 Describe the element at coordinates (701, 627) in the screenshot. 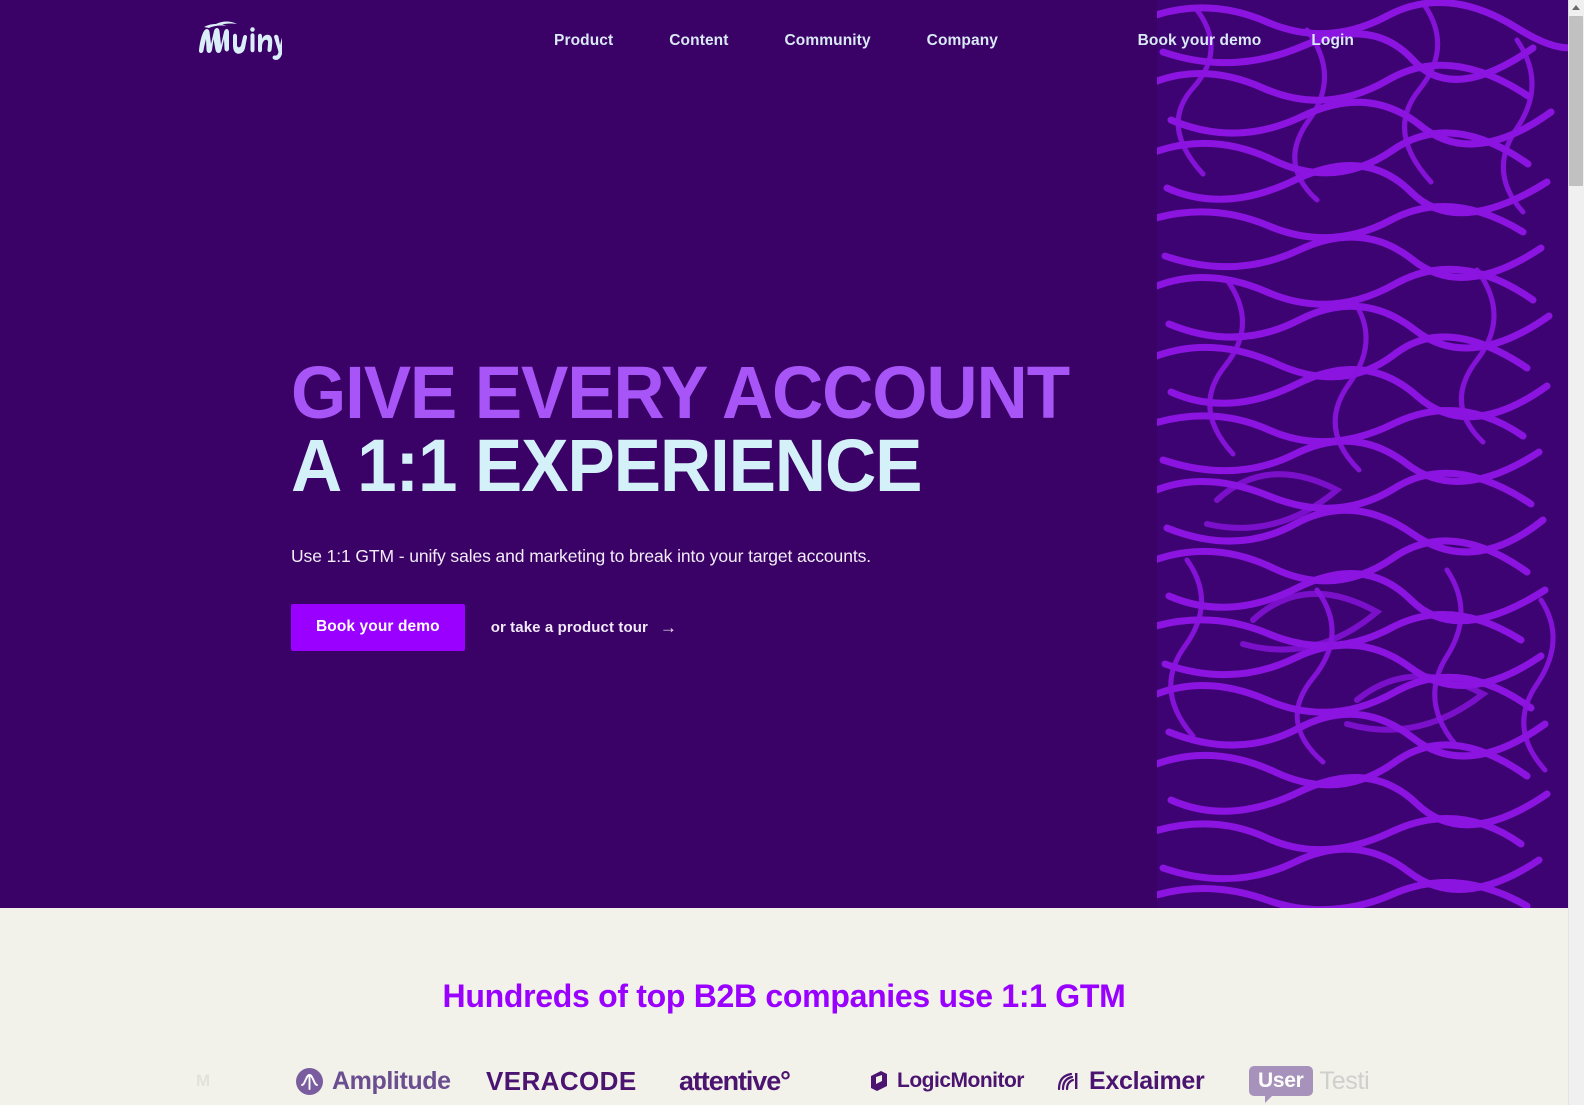

I see `hero-cta-row: Book your demo or take a product tour →` at that location.